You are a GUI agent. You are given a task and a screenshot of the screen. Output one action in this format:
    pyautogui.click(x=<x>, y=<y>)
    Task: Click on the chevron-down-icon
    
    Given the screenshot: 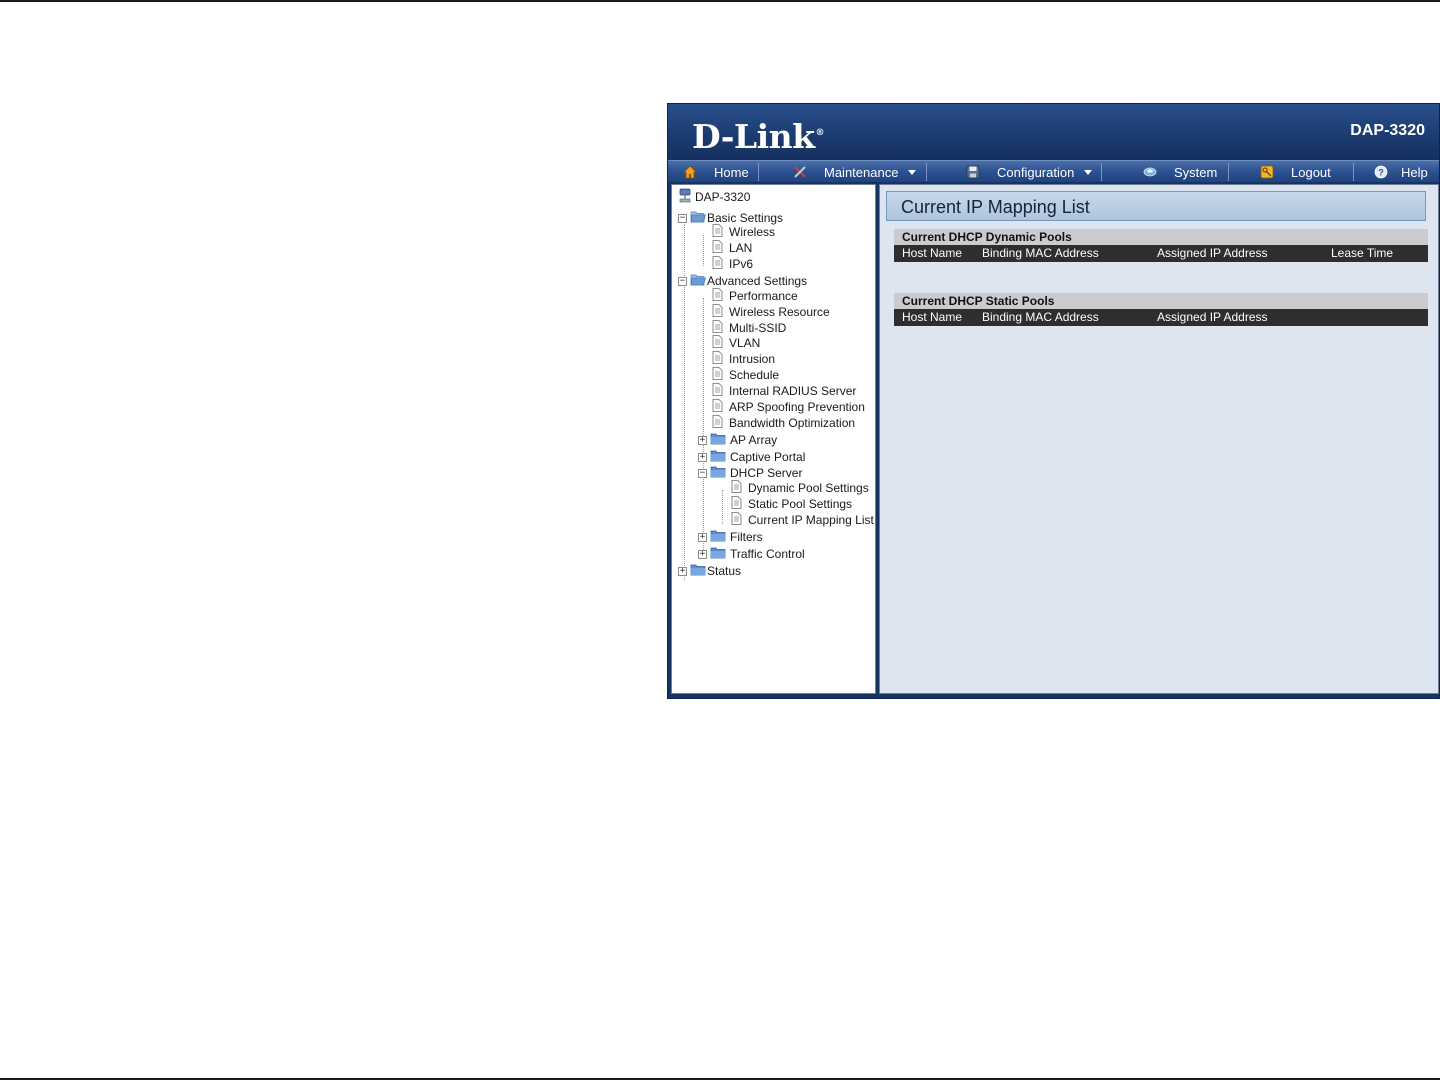 What is the action you would take?
    pyautogui.click(x=1088, y=172)
    